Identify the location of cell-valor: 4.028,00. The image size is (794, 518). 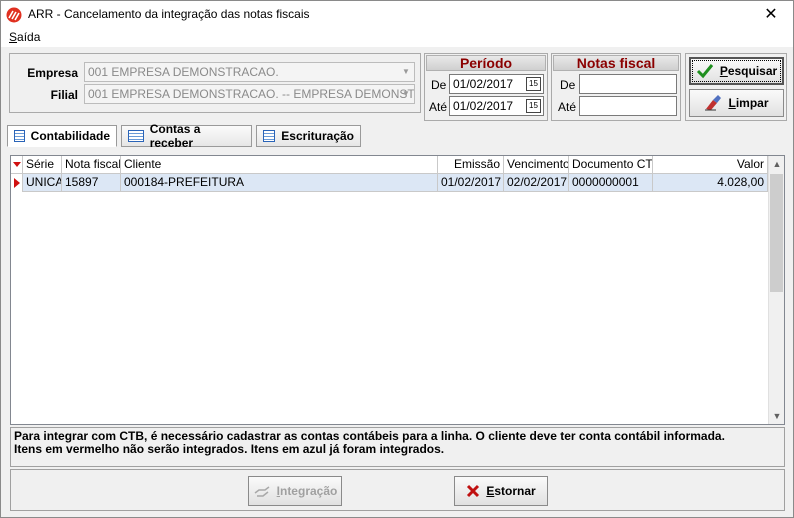
(710, 183).